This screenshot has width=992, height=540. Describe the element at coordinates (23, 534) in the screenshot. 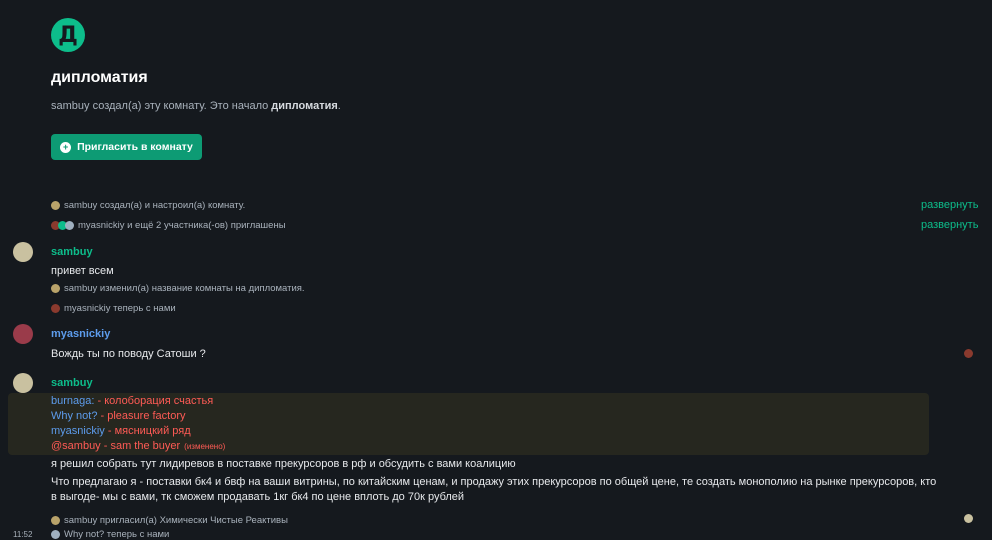

I see `message-timestamp: 11:52` at that location.